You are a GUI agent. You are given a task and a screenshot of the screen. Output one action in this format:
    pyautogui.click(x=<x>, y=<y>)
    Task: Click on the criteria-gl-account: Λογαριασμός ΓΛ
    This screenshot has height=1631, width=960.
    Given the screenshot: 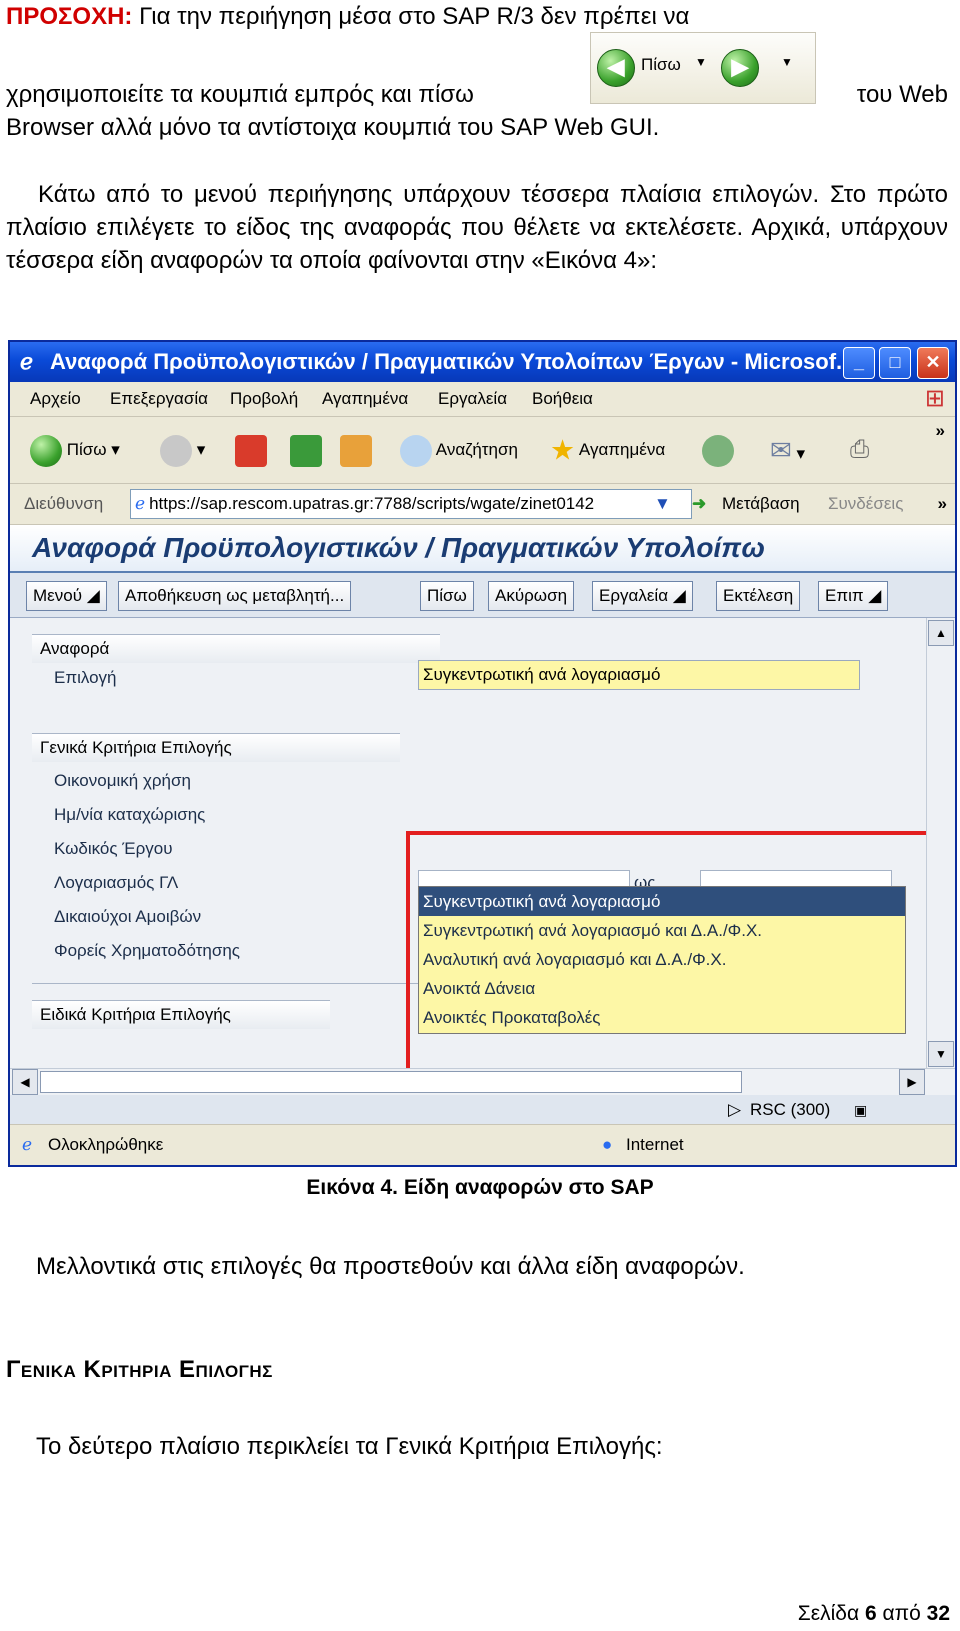 What is the action you would take?
    pyautogui.click(x=116, y=882)
    